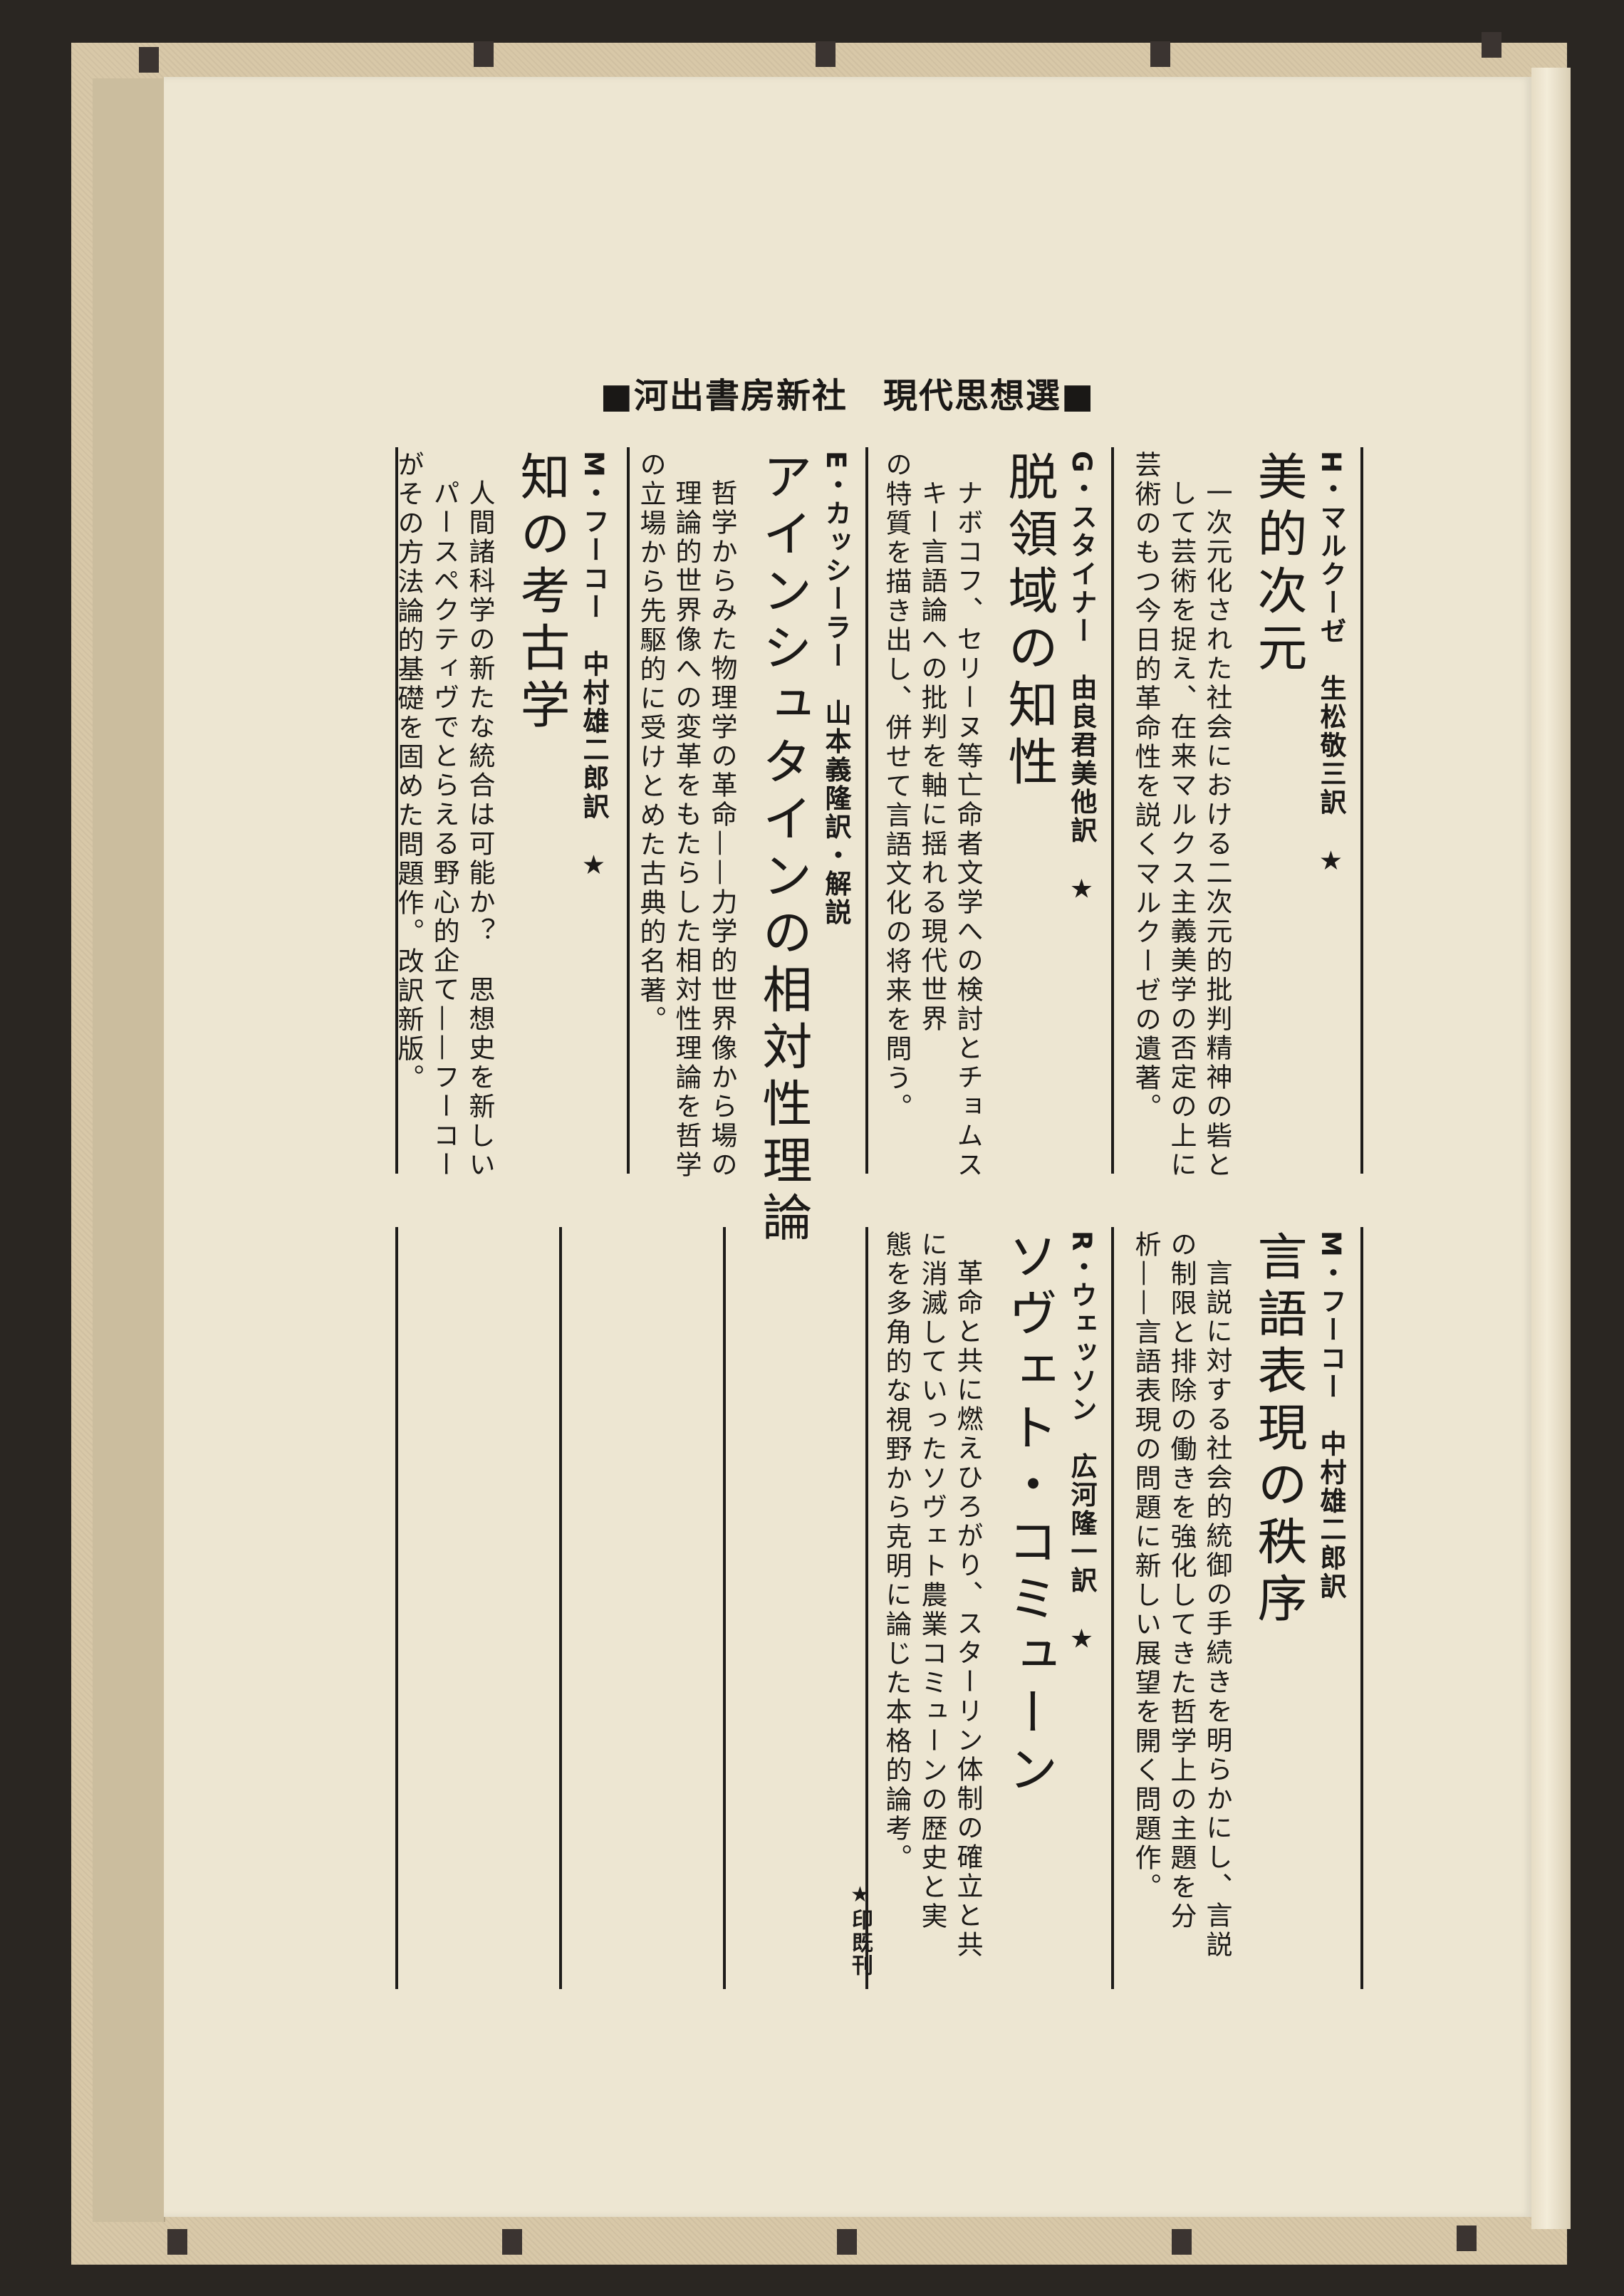  What do you see at coordinates (686, 829) in the screenshot?
I see `book-description-line: 理論的世界像への変革をもたらした相対性理論を哲学` at bounding box center [686, 829].